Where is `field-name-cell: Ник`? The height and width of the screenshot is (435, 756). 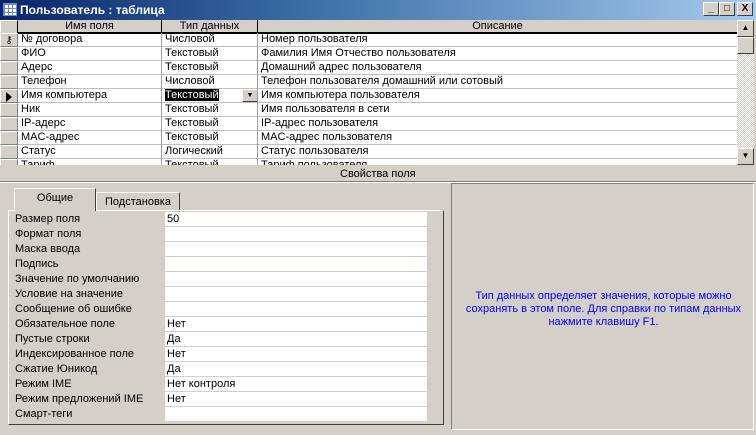 field-name-cell: Ник is located at coordinates (90, 110).